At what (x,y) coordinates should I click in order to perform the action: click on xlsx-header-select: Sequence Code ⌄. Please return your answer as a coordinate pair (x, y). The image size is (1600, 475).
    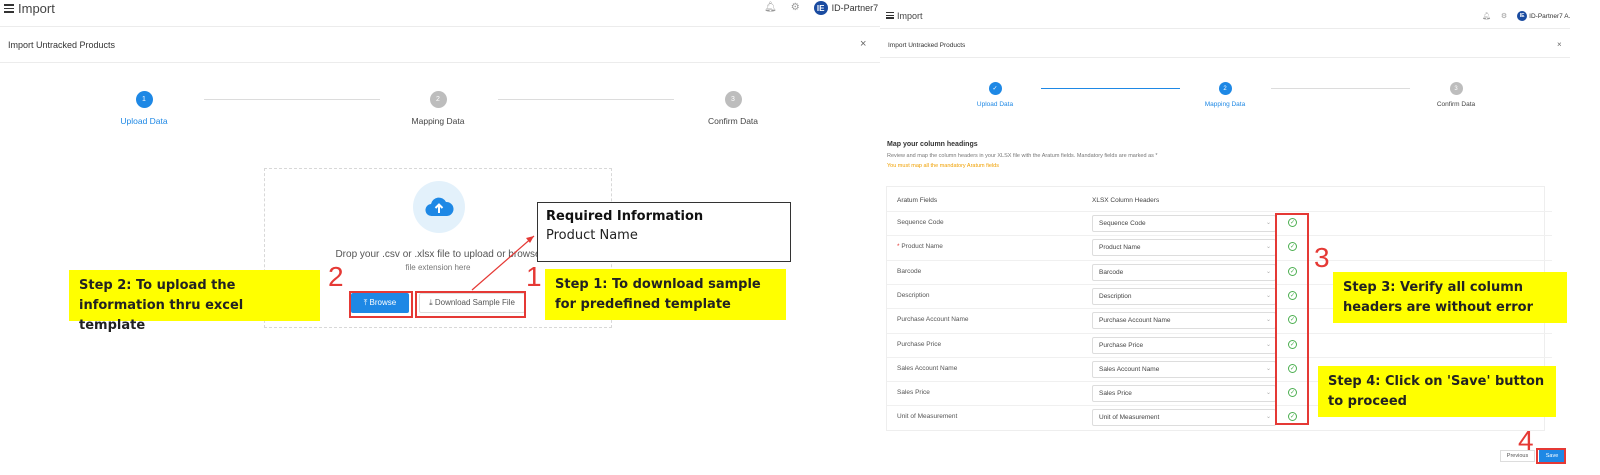
    Looking at the image, I should click on (1184, 223).